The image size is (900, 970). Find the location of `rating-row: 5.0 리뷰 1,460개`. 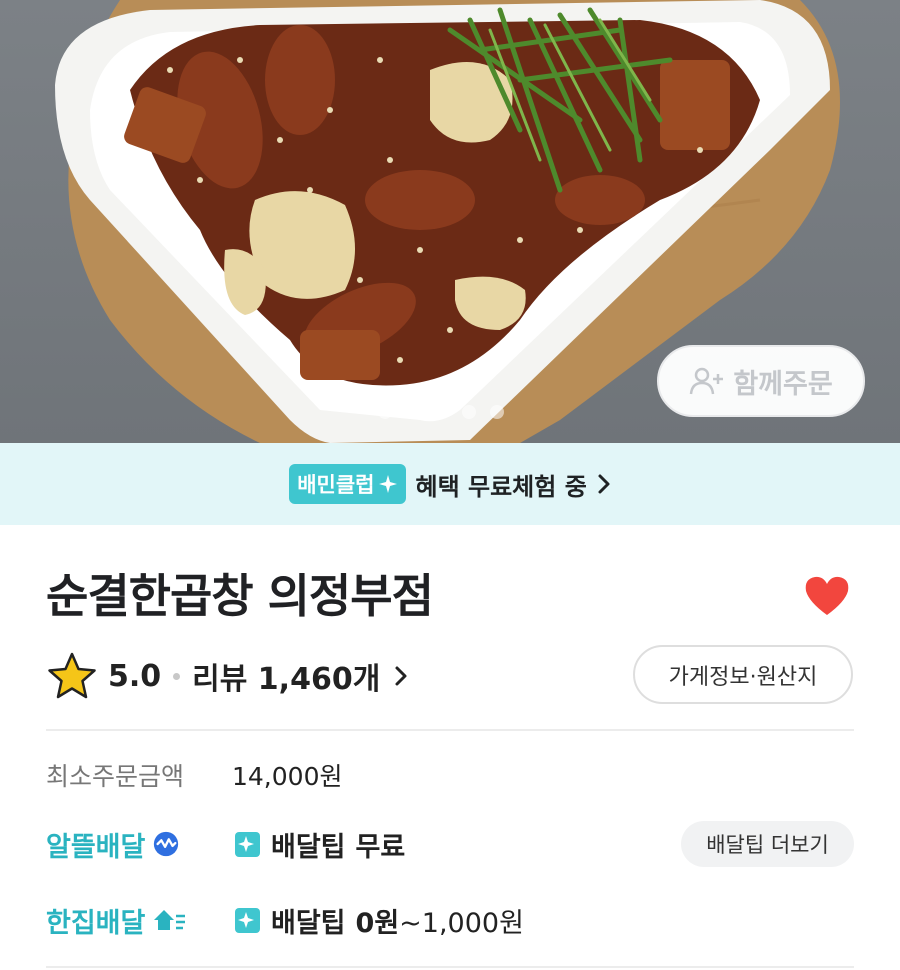

rating-row: 5.0 리뷰 1,460개 is located at coordinates (227, 676).